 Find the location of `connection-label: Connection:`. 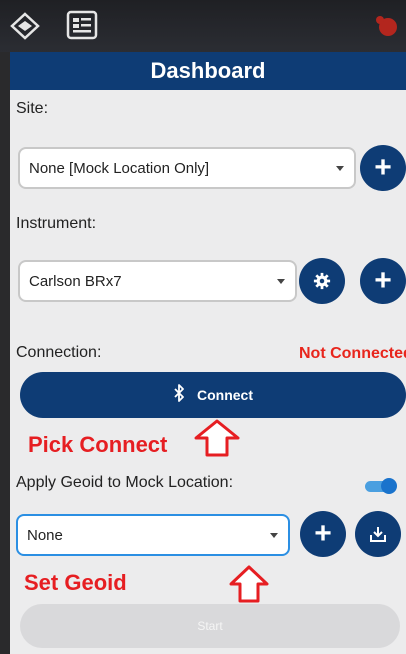

connection-label: Connection: is located at coordinates (59, 352).